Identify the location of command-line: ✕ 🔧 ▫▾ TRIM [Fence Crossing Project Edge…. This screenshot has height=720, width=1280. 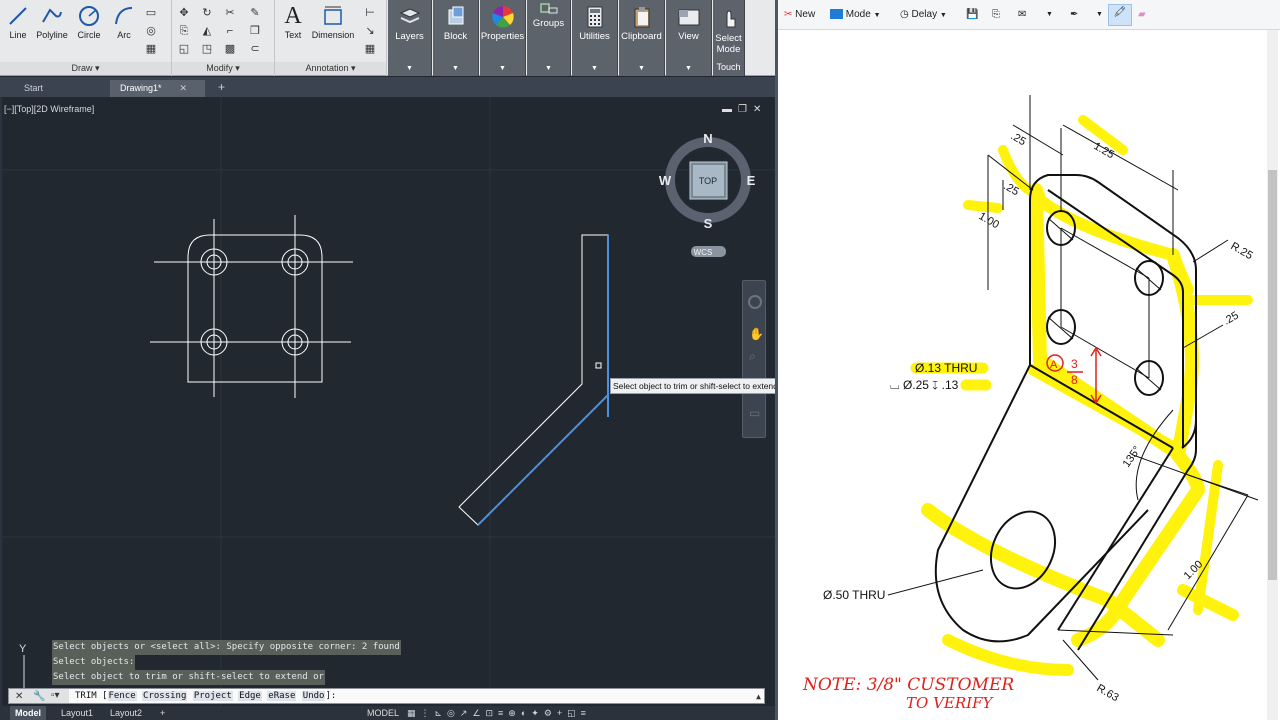
(386, 696).